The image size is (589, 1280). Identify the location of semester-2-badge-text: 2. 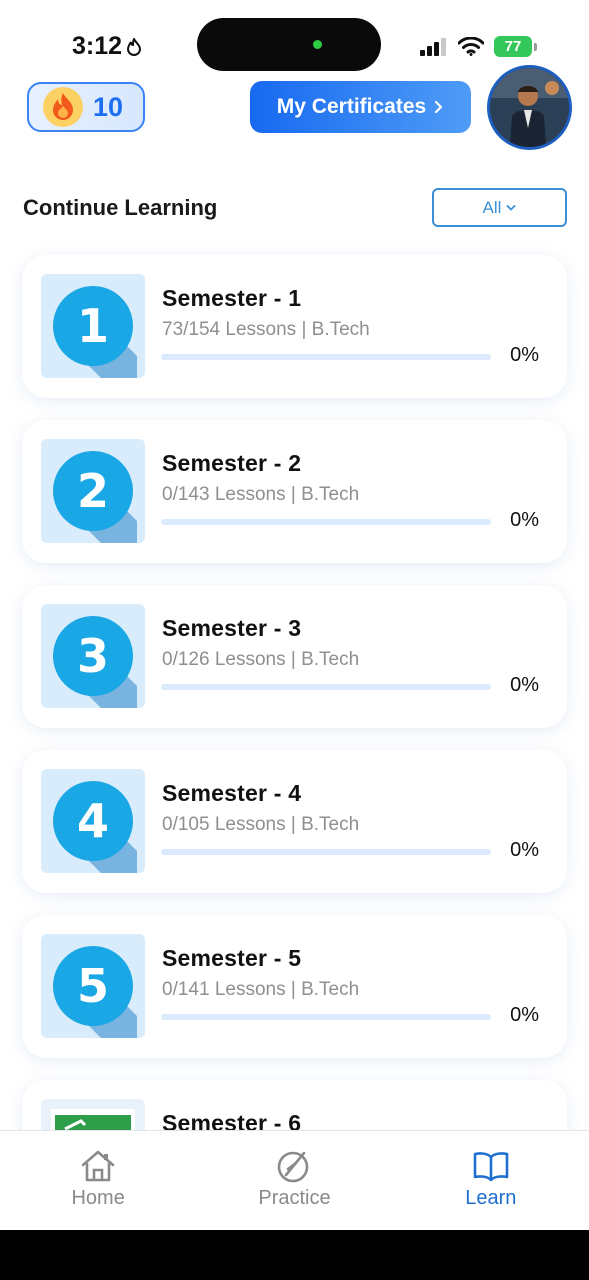
(93, 491).